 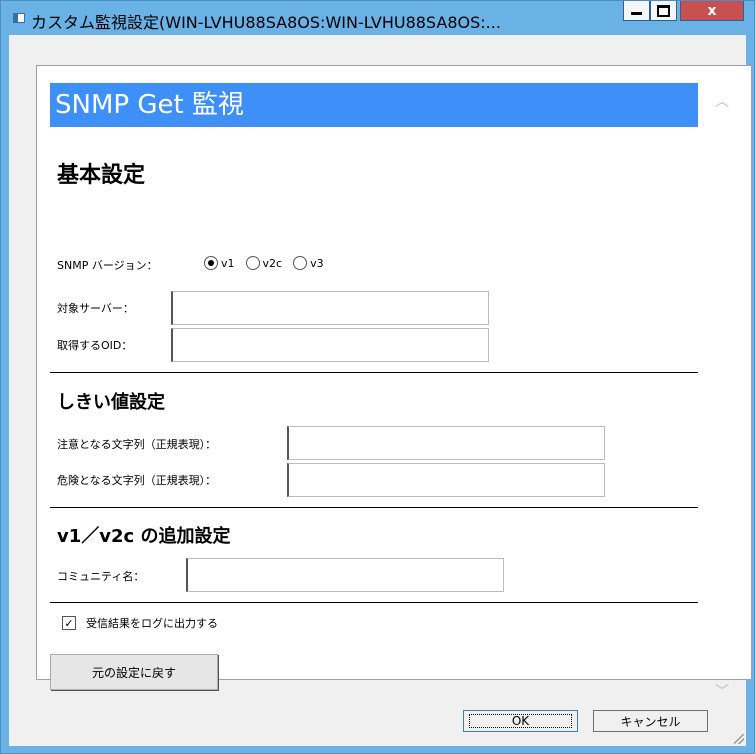 What do you see at coordinates (137, 480) in the screenshot?
I see `critical-pattern-label: 危険となる文字列（正規表現）：` at bounding box center [137, 480].